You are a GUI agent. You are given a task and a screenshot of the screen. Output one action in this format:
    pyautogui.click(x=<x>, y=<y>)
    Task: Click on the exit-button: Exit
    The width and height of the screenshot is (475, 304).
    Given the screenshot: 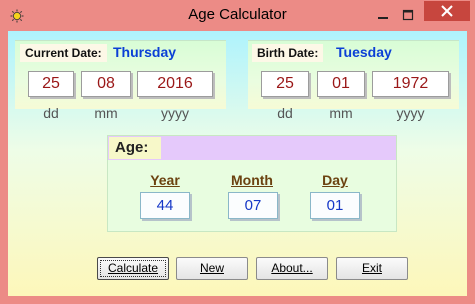 What is the action you would take?
    pyautogui.click(x=372, y=268)
    